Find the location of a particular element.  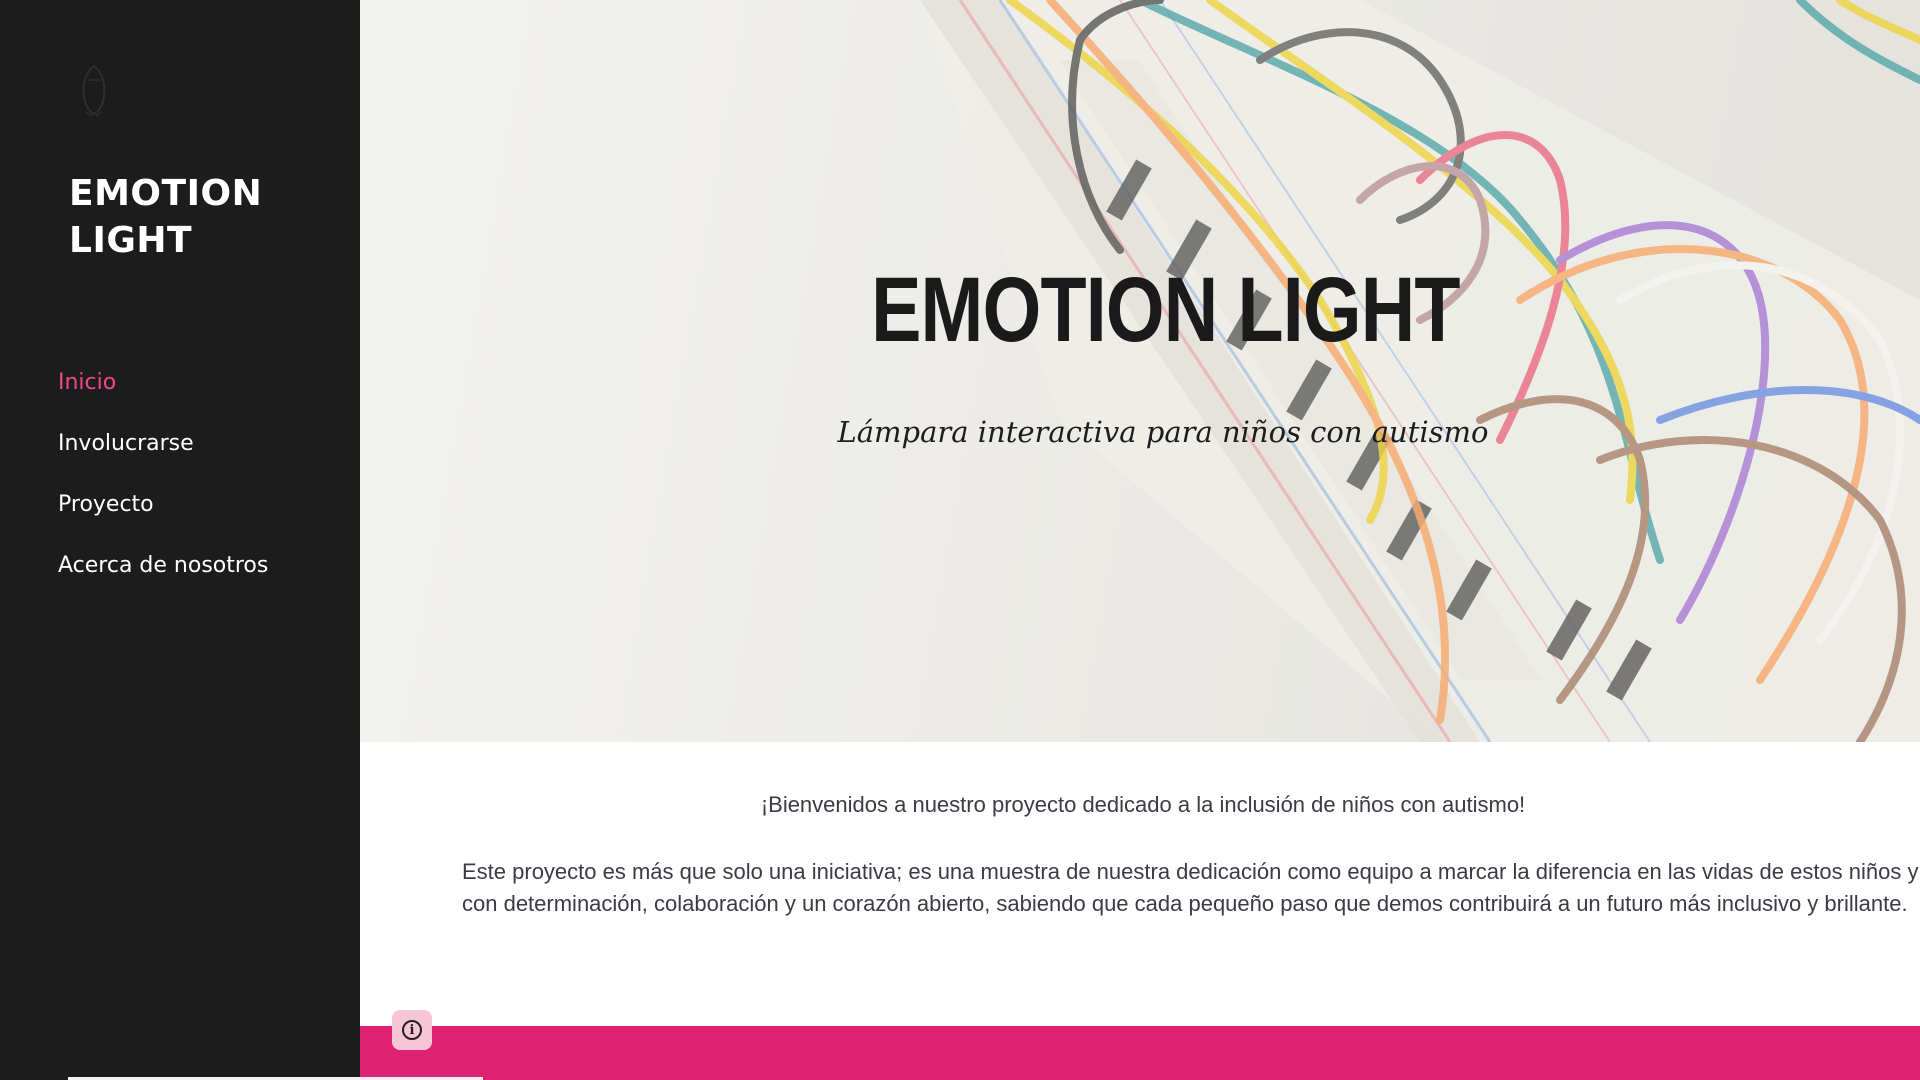

footer-bar is located at coordinates (1140, 1053).